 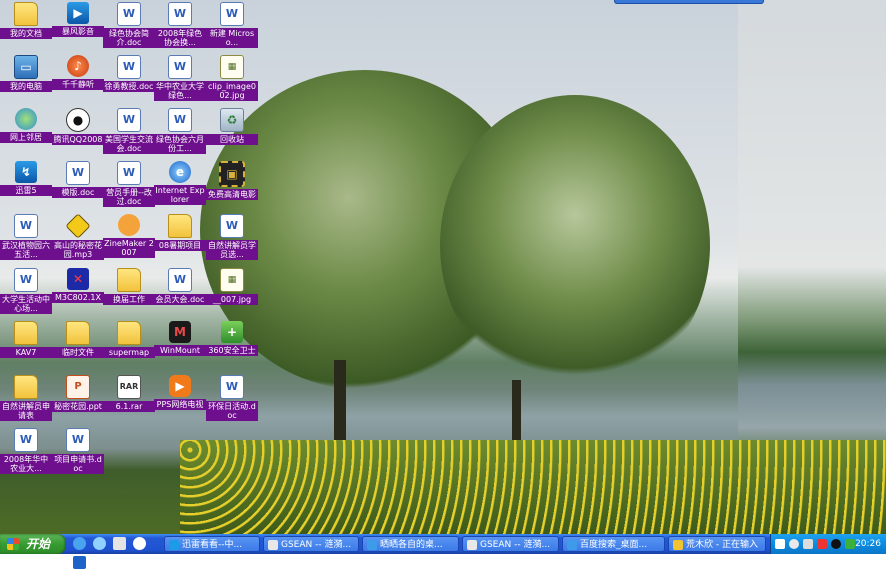 What do you see at coordinates (180, 392) in the screenshot?
I see `desktop-icon: ▶ PPS网络电视` at bounding box center [180, 392].